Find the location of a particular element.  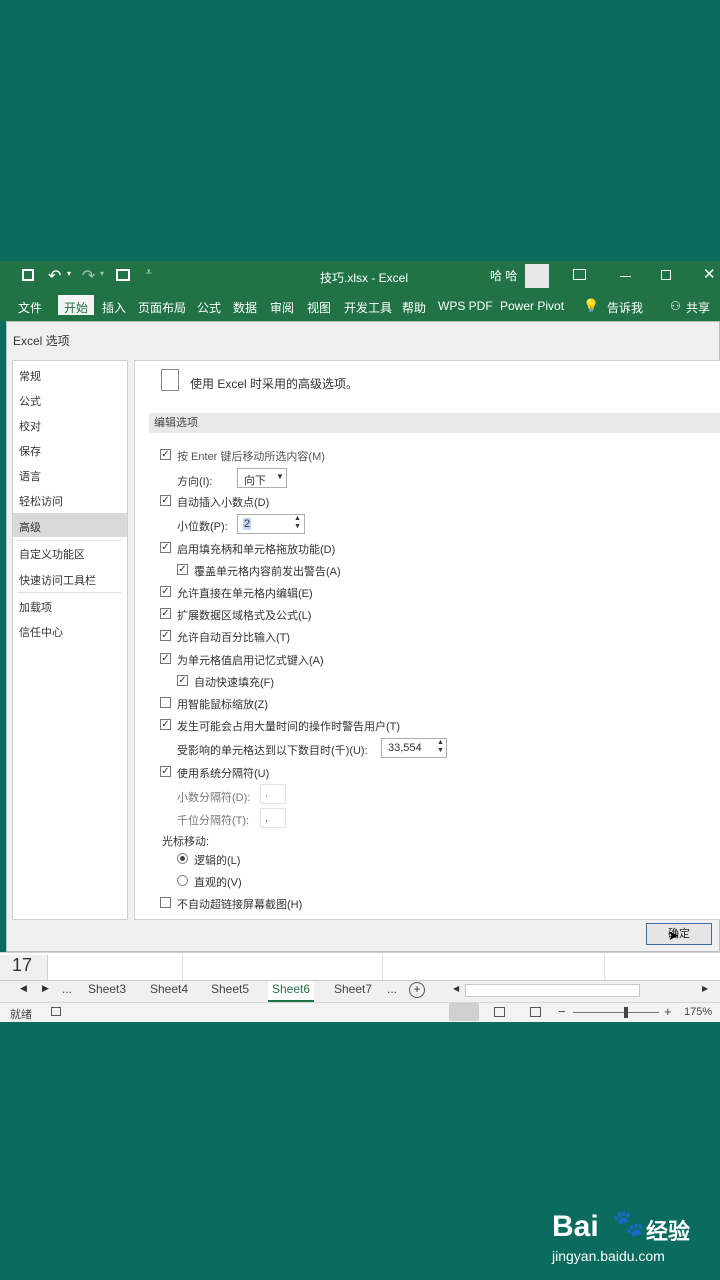

tab-page-layout: 页面布局 is located at coordinates (162, 307).